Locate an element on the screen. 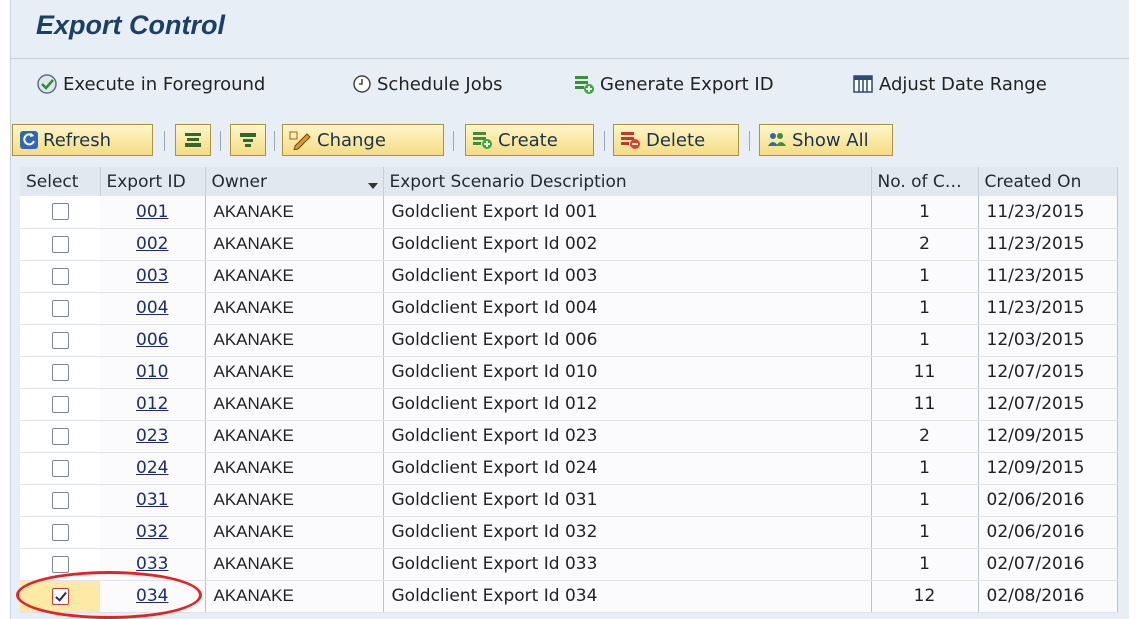 Image resolution: width=1145 pixels, height=619 pixels. show-all-button: Show All is located at coordinates (826, 140).